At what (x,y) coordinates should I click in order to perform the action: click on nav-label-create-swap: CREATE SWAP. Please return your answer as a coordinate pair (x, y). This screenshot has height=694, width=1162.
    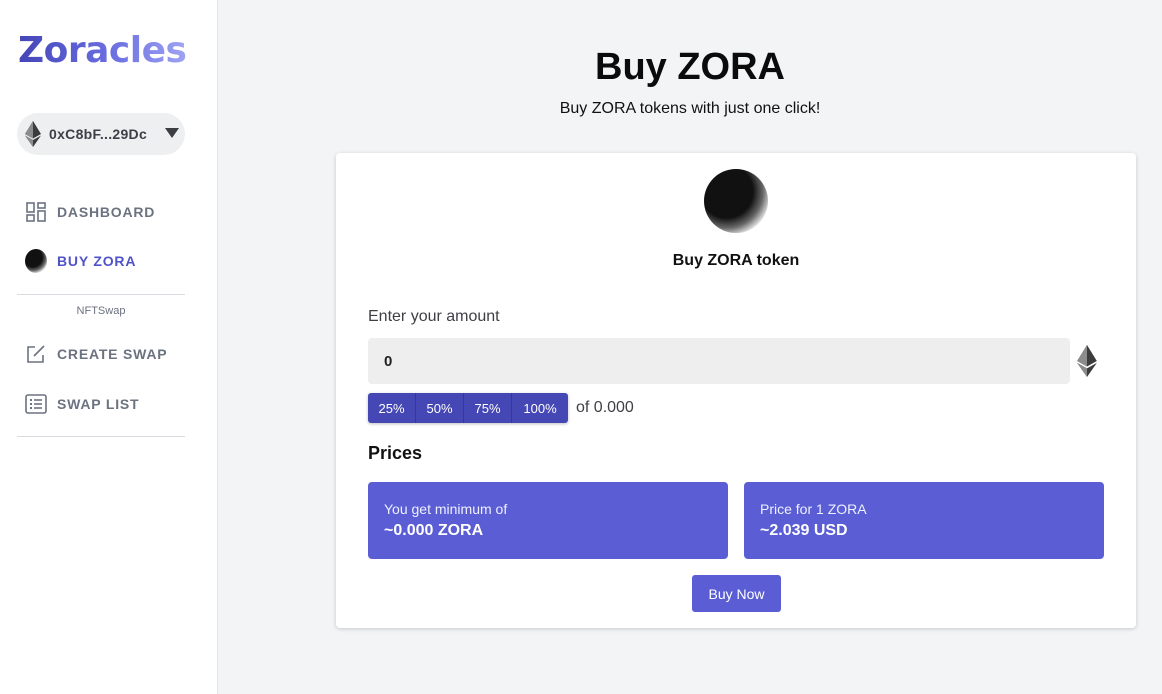
    Looking at the image, I should click on (112, 354).